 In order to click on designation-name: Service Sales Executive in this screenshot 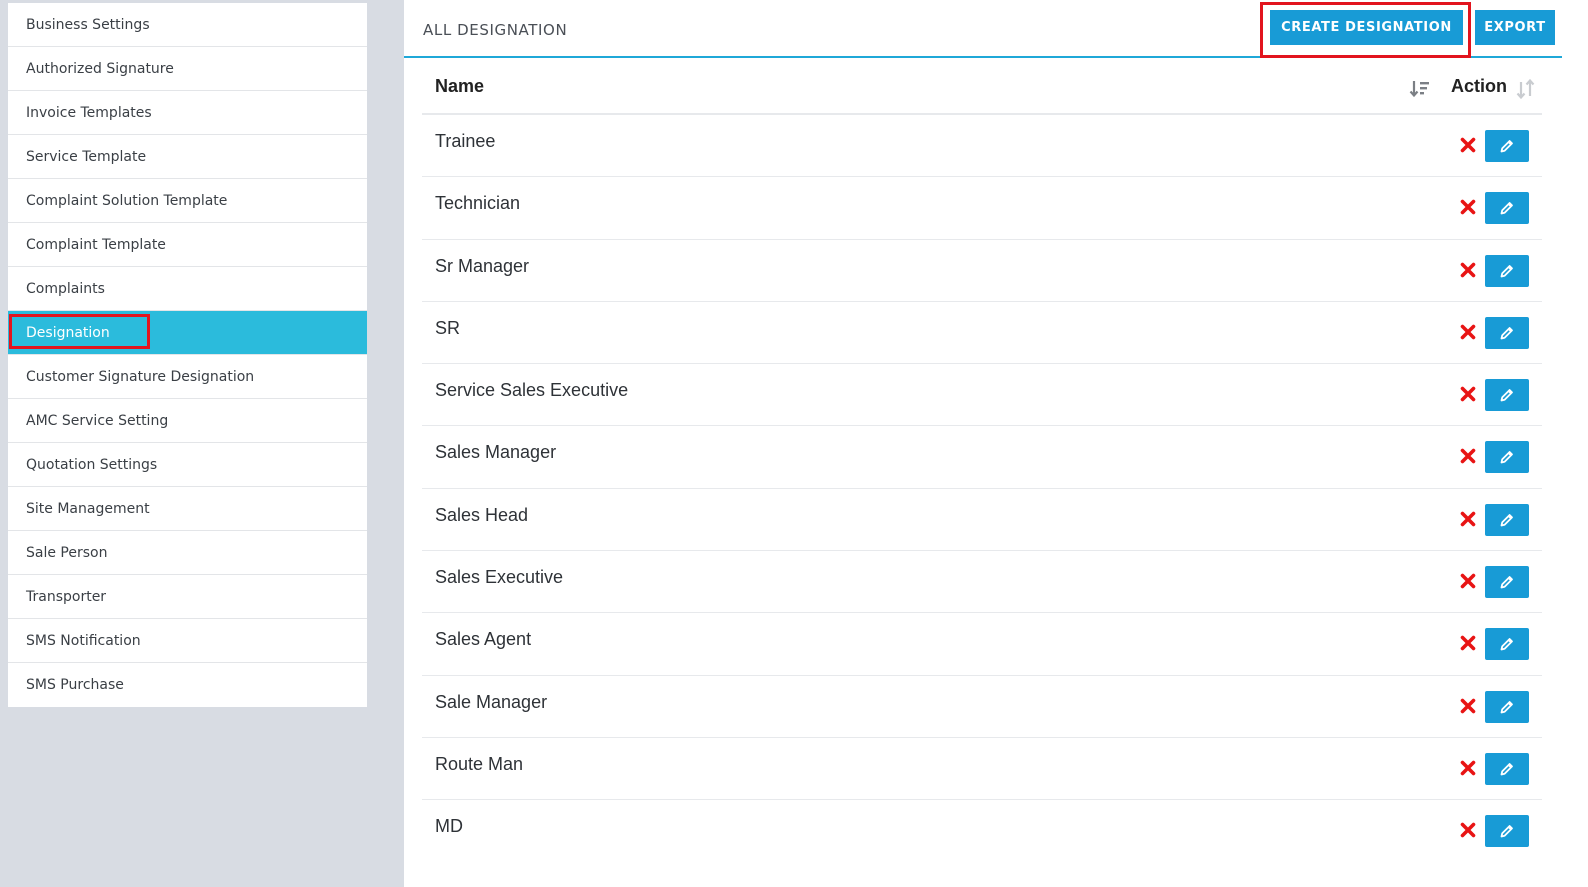, I will do `click(532, 390)`.